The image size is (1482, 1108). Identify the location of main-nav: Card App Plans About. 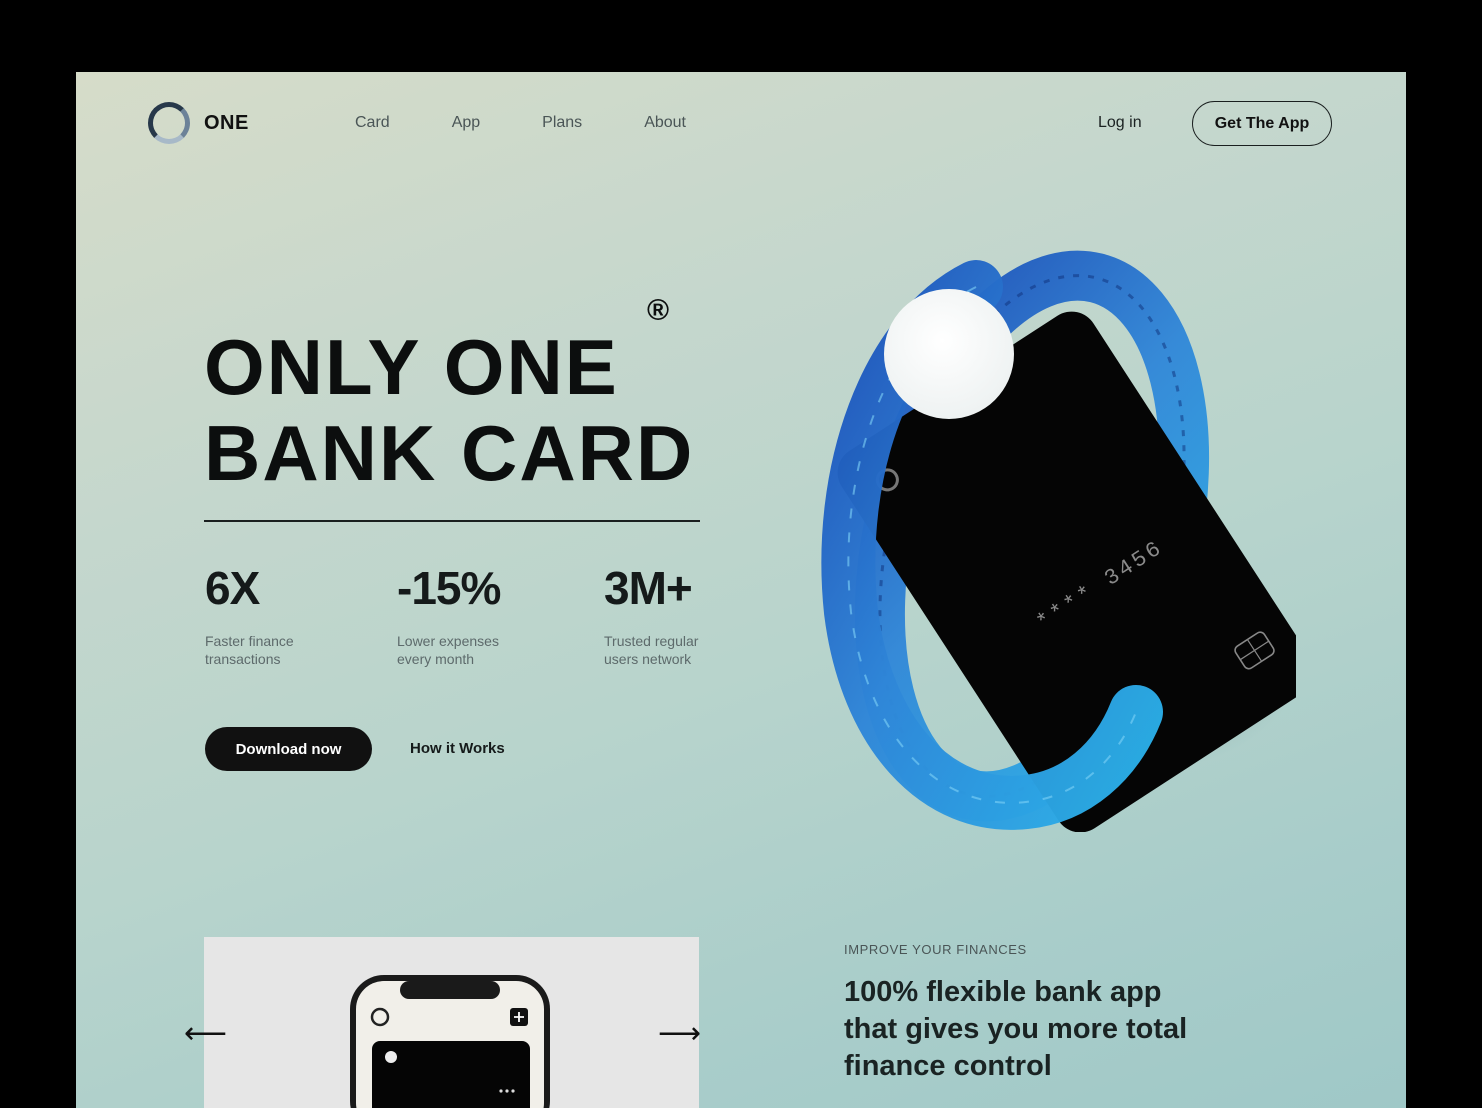
(520, 123).